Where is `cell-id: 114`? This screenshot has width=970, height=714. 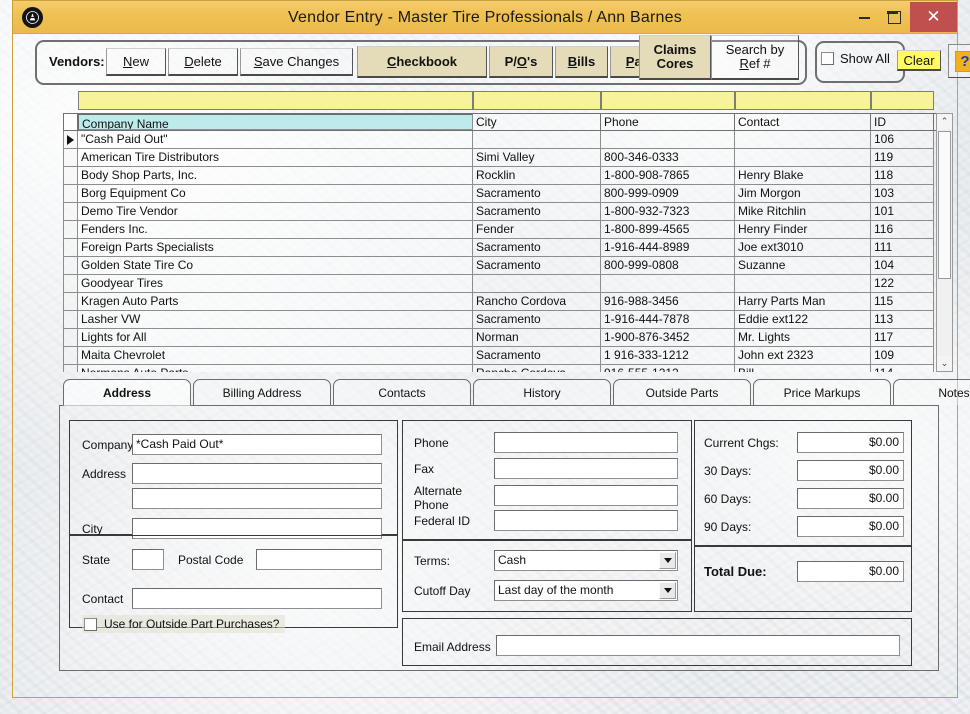 cell-id: 114 is located at coordinates (902, 368).